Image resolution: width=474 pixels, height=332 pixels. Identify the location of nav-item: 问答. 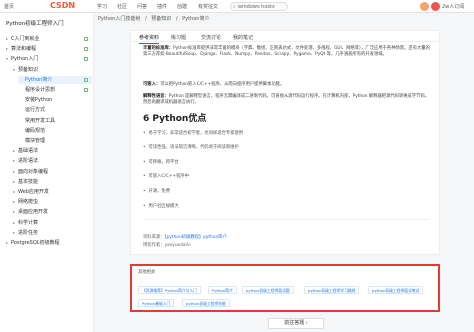
(142, 6).